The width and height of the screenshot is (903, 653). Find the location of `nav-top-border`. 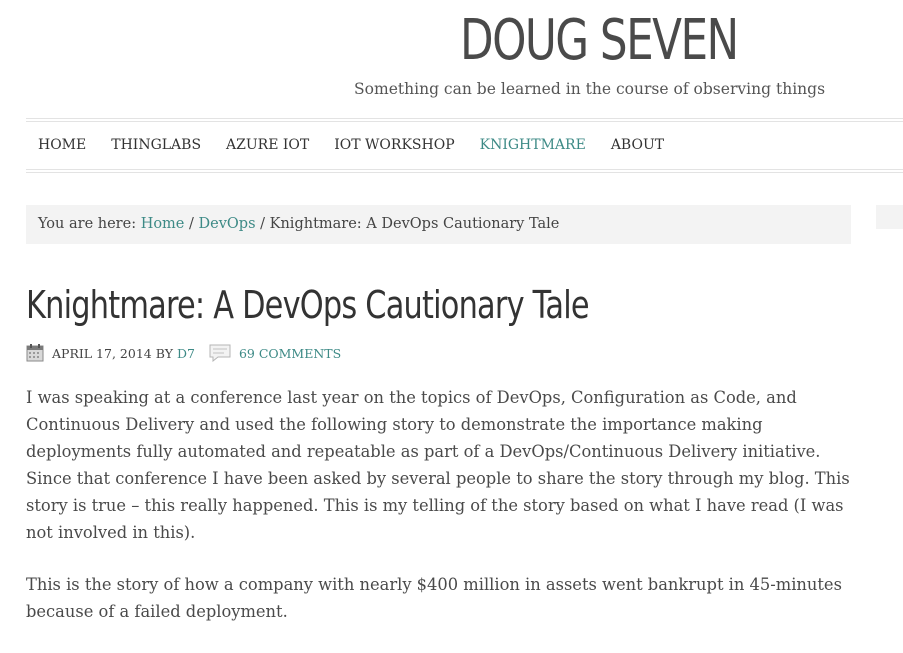

nav-top-border is located at coordinates (464, 118).